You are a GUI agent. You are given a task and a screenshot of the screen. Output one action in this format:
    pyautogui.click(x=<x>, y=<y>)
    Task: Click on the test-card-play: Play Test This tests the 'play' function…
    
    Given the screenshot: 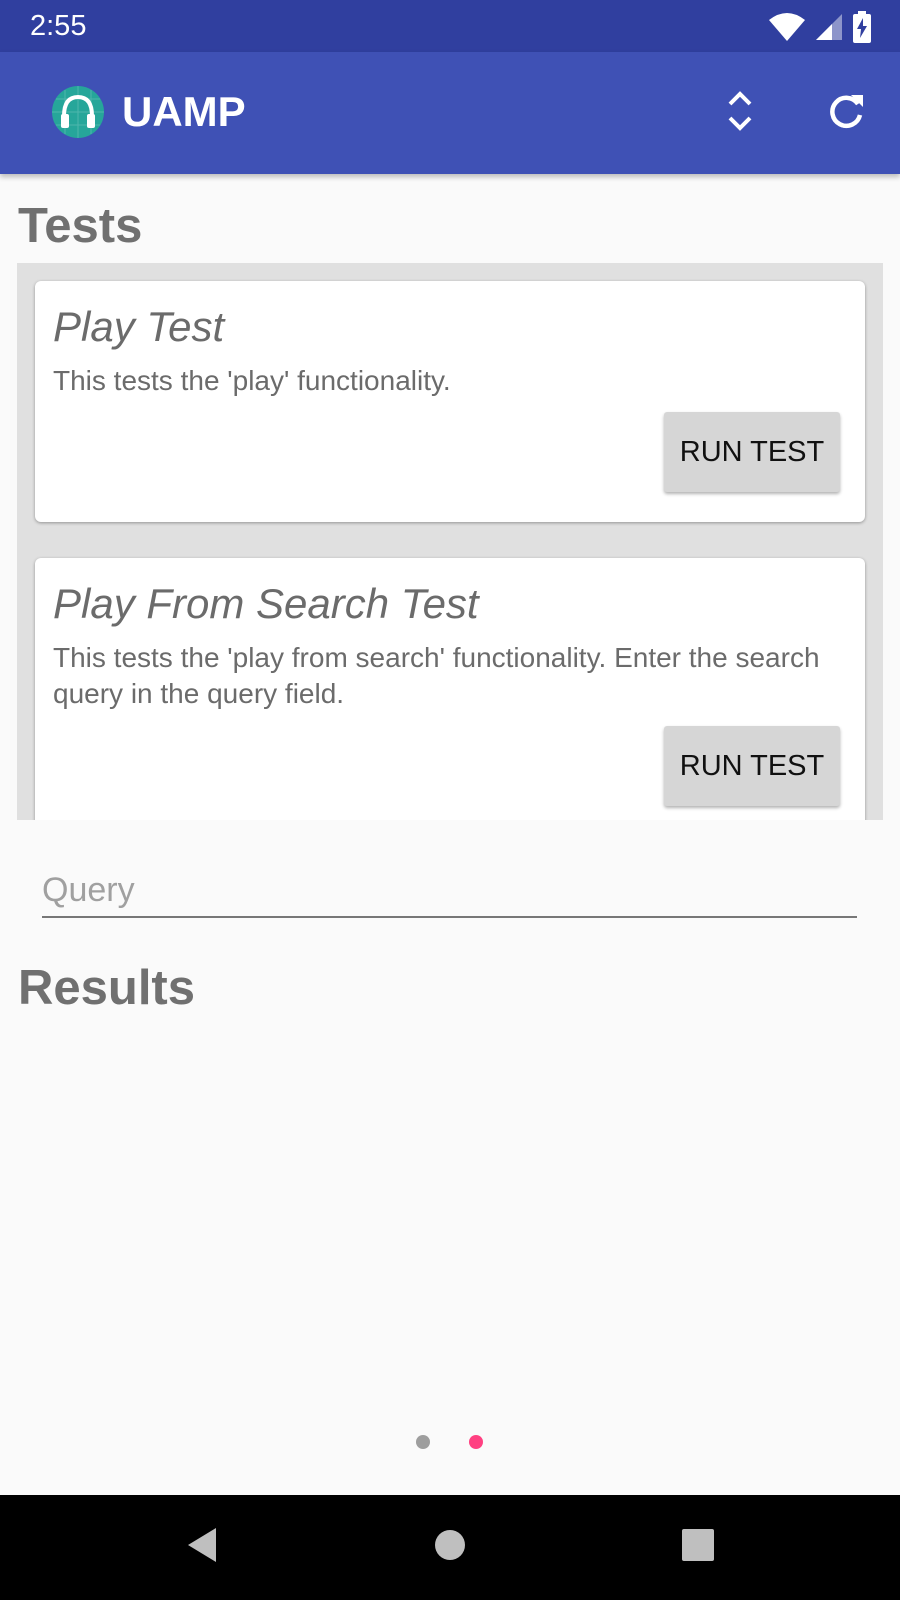 What is the action you would take?
    pyautogui.click(x=450, y=401)
    